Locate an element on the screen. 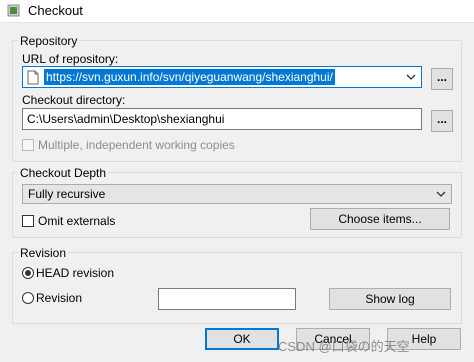  csdn-watermark: CSDN @口袋の的天空 is located at coordinates (344, 346).